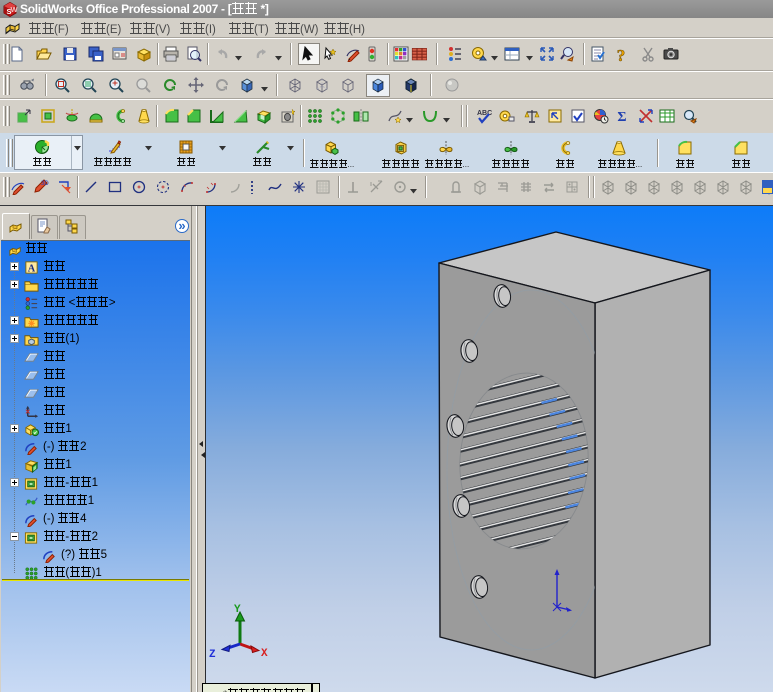 The height and width of the screenshot is (692, 773). I want to click on svg-text: W, so click(15, 9).